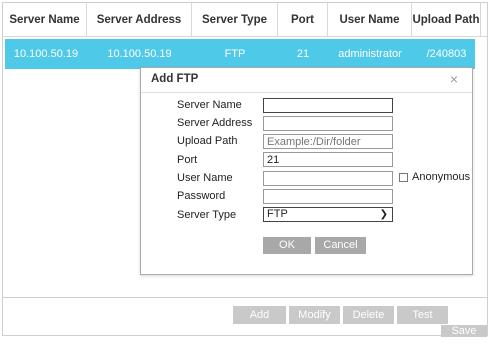  I want to click on column-header-upload-path: Upload Path, so click(446, 20).